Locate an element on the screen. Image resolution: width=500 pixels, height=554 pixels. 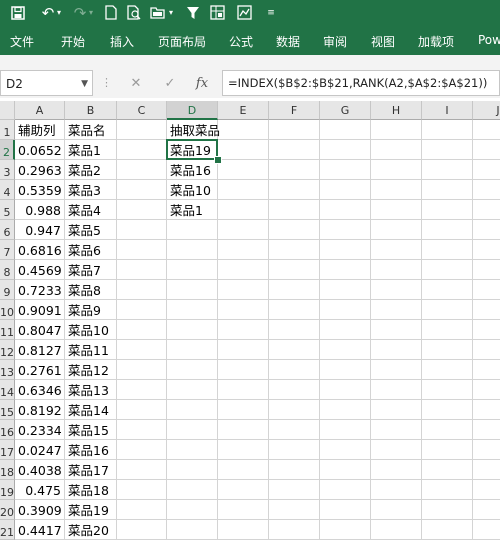
cell-c8 is located at coordinates (142, 270).